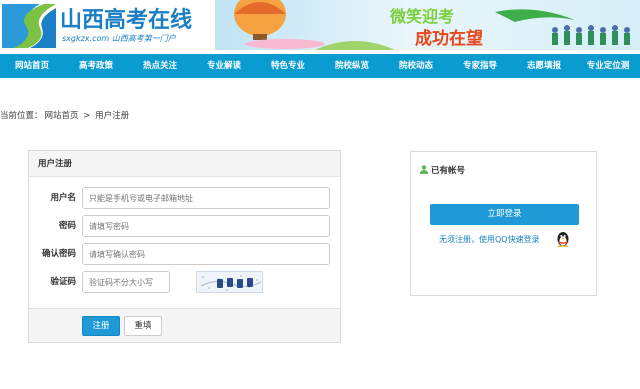 This screenshot has width=640, height=389. I want to click on nav-item-major-test: 专业定位测, so click(608, 66).